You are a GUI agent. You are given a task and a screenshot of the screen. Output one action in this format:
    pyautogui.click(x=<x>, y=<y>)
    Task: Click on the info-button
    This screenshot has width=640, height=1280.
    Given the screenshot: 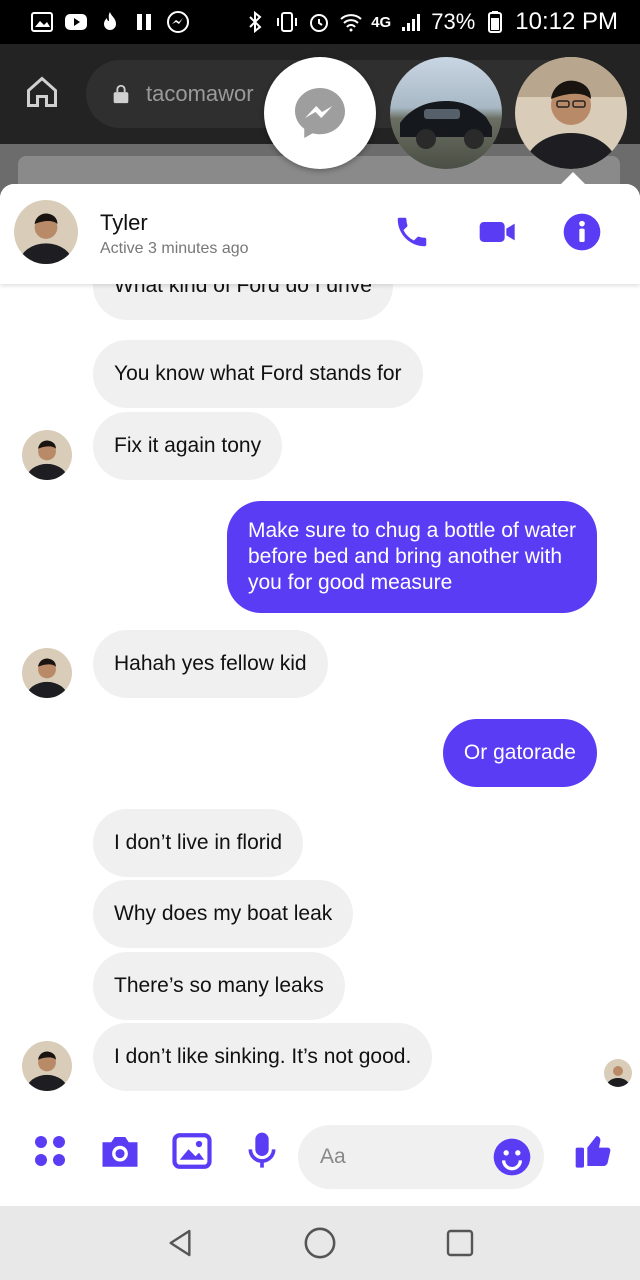 What is the action you would take?
    pyautogui.click(x=582, y=232)
    